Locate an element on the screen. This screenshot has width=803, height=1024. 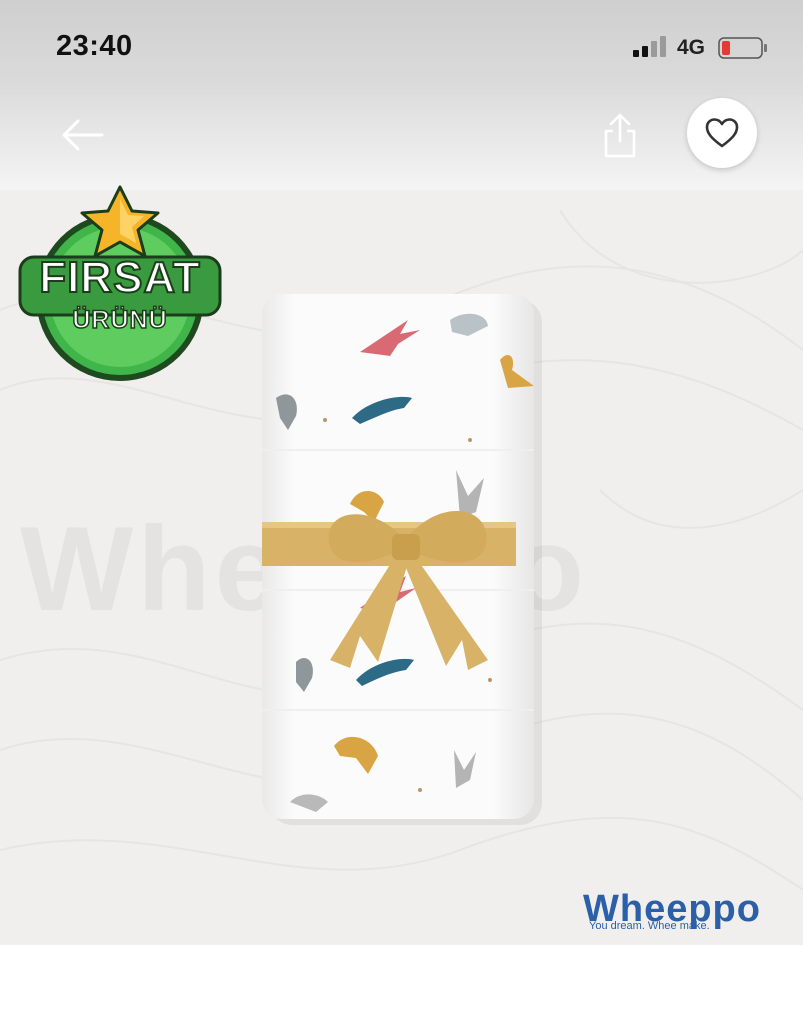
status-time: 23:40 is located at coordinates (94, 46).